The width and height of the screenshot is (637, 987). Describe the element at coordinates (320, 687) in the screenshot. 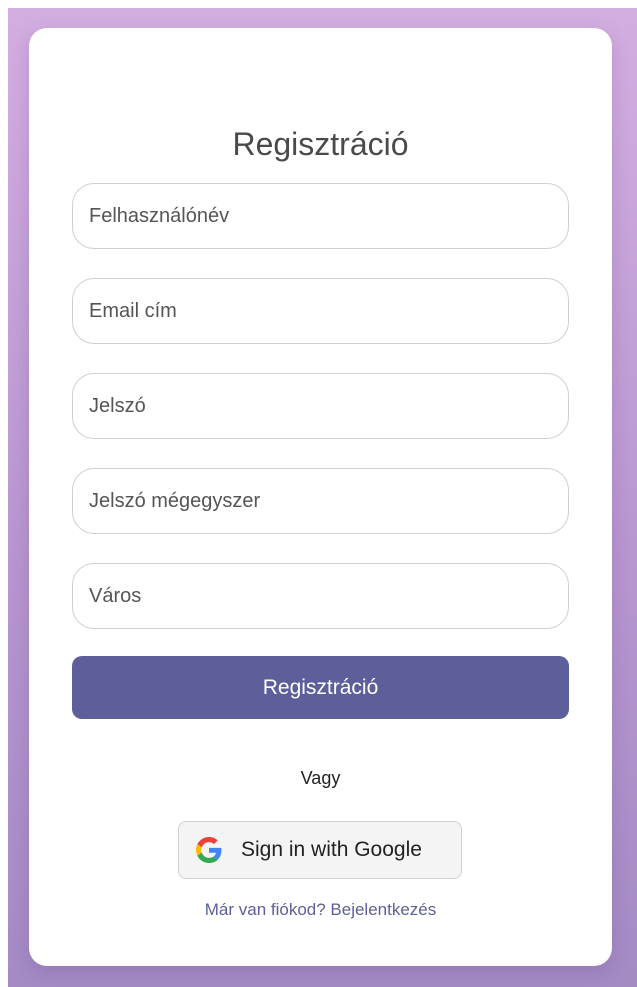

I see `register-button: Regisztráció` at that location.